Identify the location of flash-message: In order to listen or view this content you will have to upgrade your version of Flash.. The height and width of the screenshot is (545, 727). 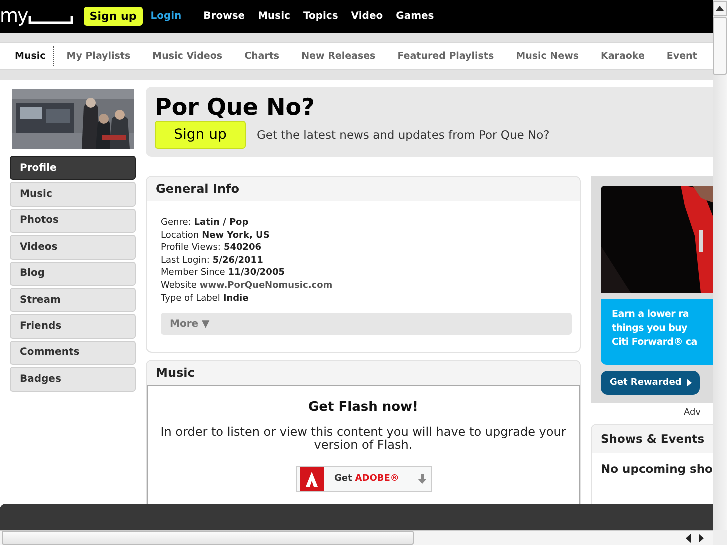
(364, 439).